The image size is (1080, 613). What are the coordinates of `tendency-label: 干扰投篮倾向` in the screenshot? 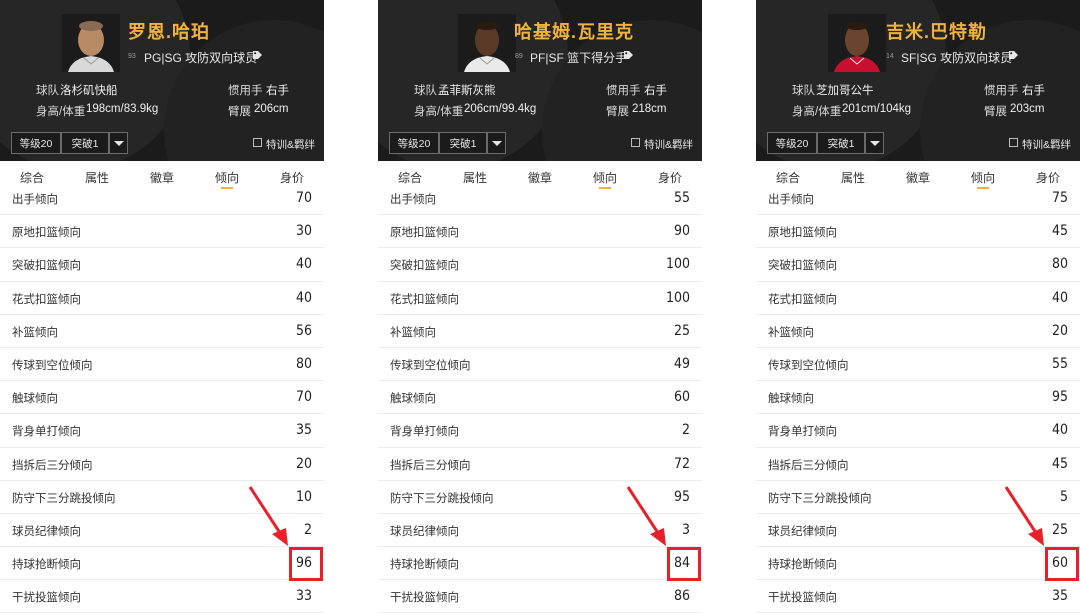 It's located at (802, 598).